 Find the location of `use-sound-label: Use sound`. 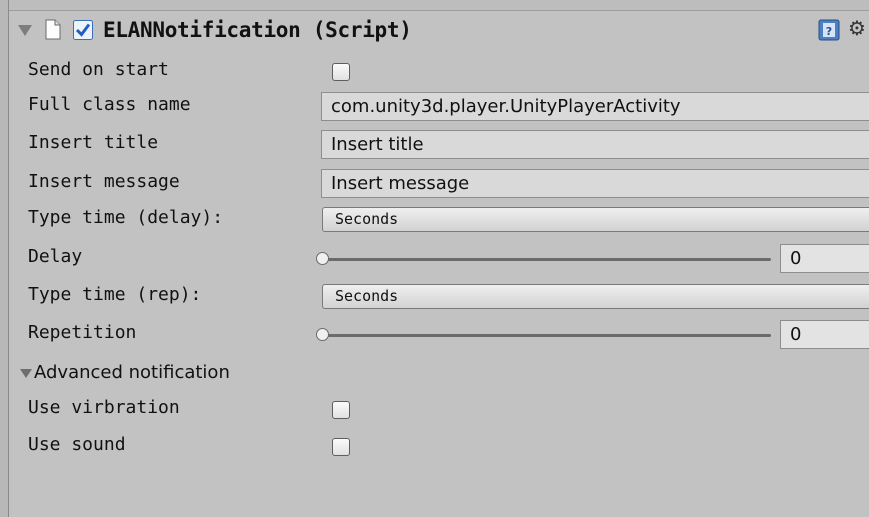

use-sound-label: Use sound is located at coordinates (77, 444).